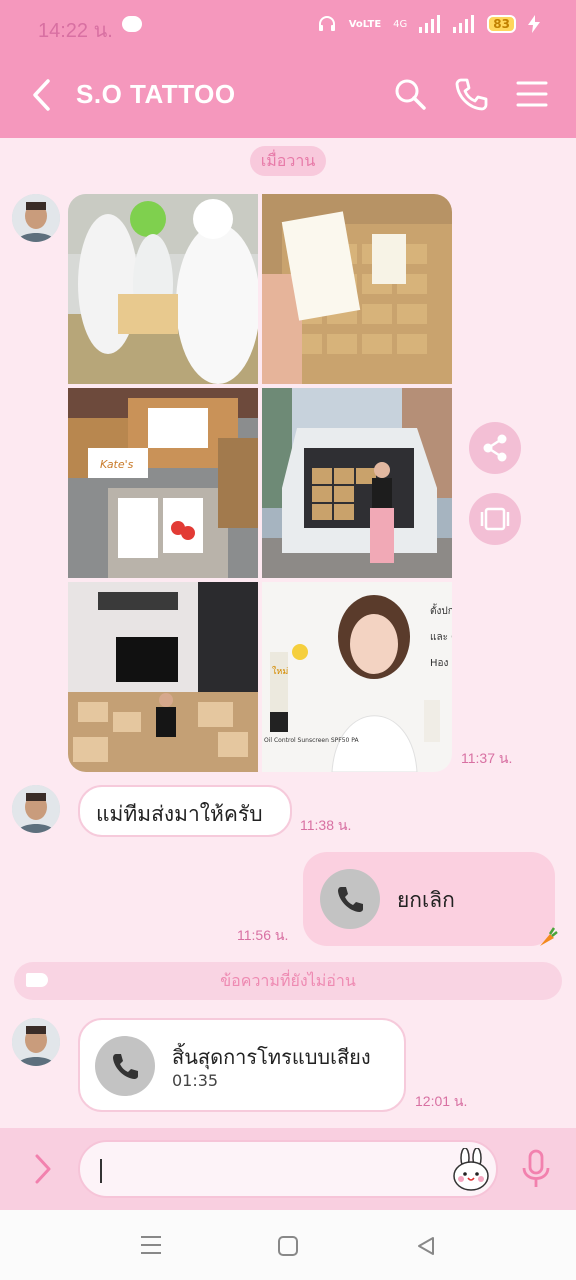  What do you see at coordinates (441, 637) in the screenshot?
I see `ad-text-2: และ ดูแล` at bounding box center [441, 637].